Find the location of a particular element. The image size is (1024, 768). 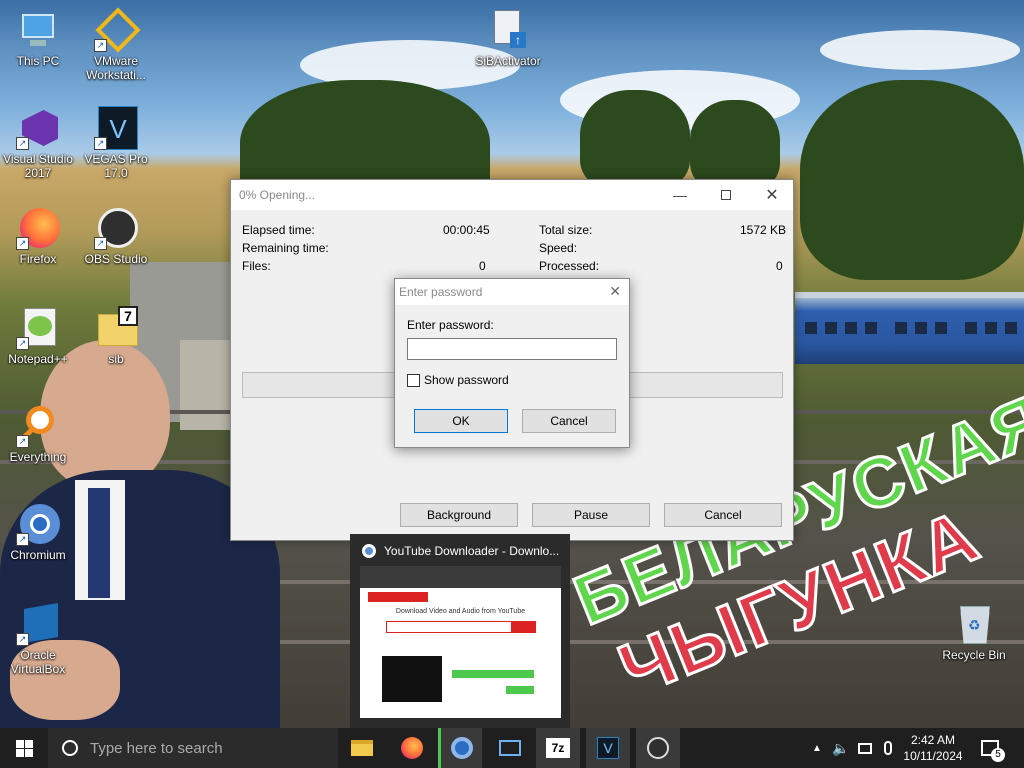

minimize-button: — is located at coordinates (680, 195).